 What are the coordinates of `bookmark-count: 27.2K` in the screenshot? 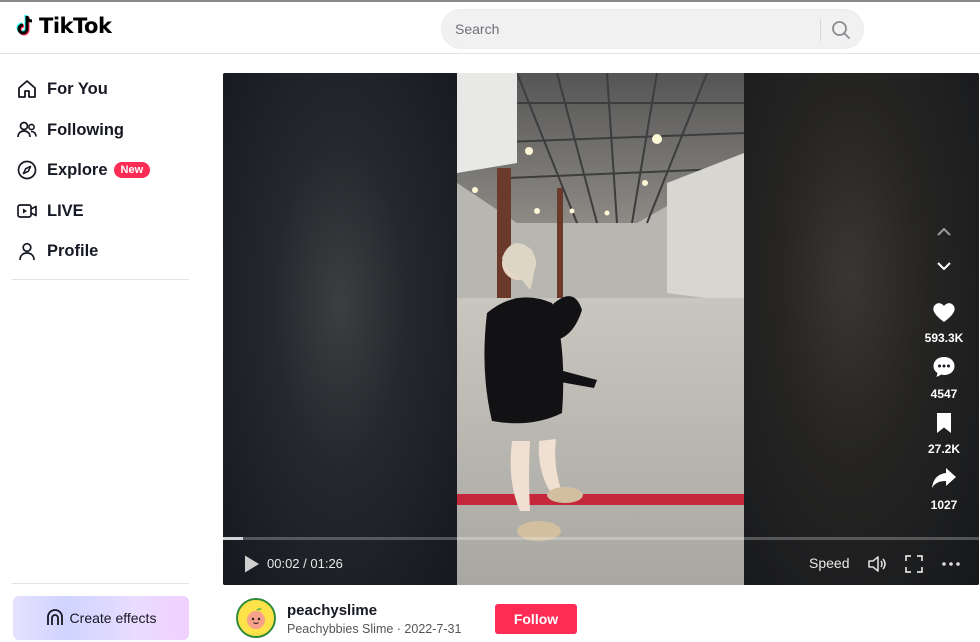 It's located at (944, 449).